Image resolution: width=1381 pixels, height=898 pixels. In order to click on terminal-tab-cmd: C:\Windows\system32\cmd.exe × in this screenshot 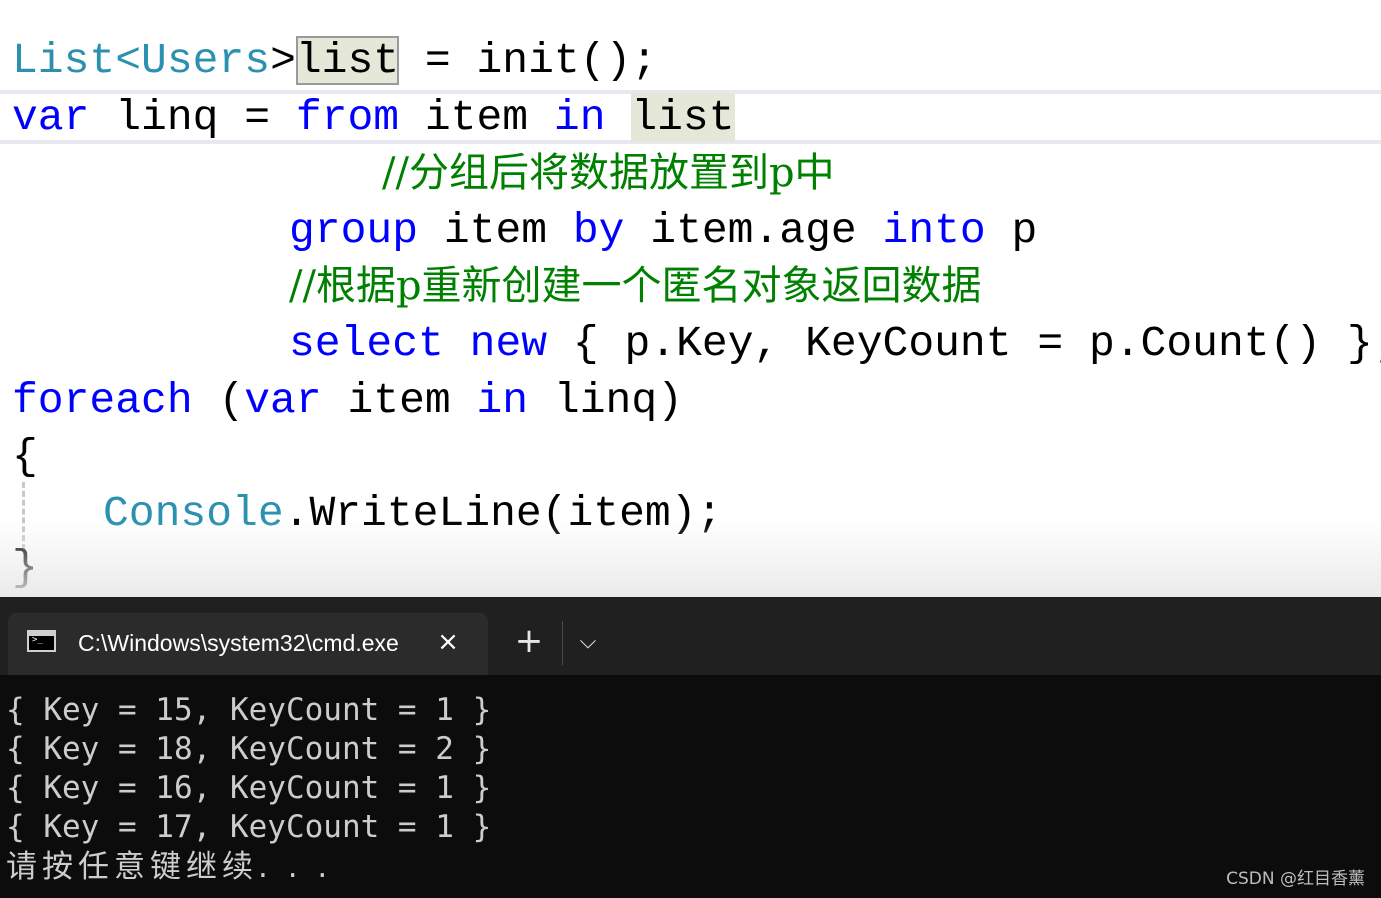, I will do `click(248, 644)`.